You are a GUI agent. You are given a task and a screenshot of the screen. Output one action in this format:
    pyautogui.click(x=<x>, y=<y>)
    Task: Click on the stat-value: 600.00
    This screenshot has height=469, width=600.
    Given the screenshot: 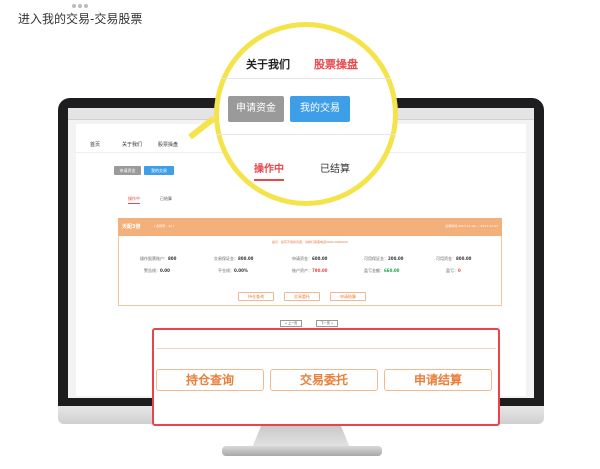 What is the action you would take?
    pyautogui.click(x=320, y=258)
    